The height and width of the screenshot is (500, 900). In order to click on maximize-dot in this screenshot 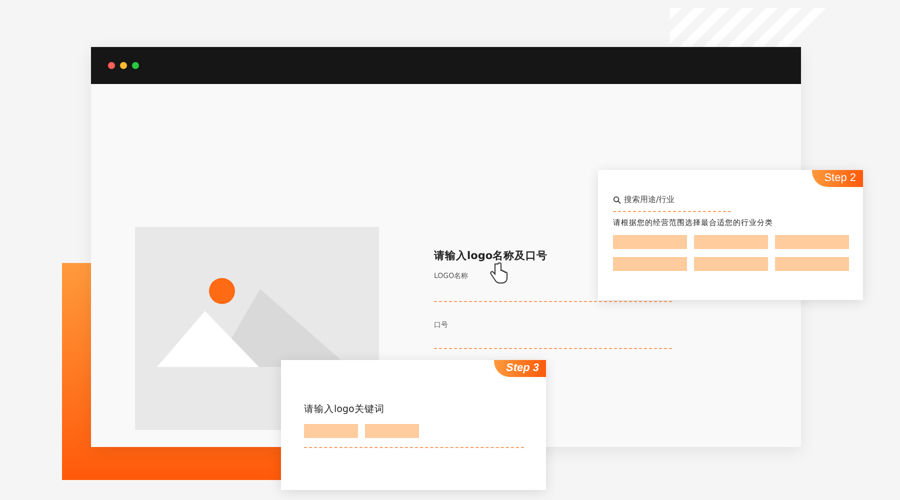, I will do `click(135, 65)`.